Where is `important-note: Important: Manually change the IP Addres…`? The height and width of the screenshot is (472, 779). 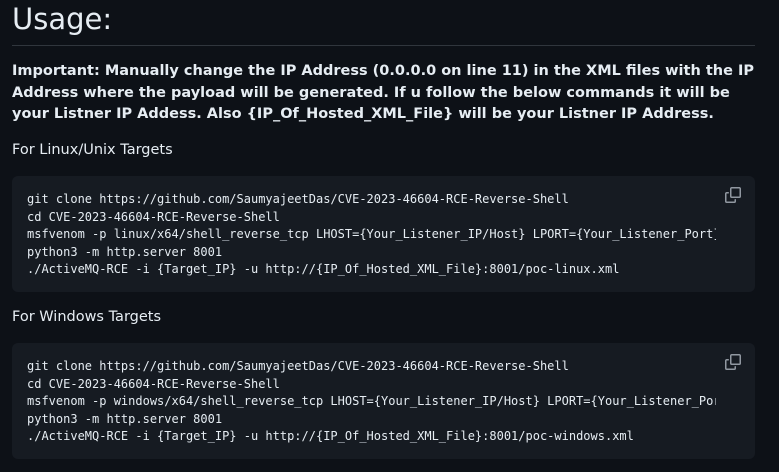
important-note: Important: Manually change the IP Addres… is located at coordinates (383, 92).